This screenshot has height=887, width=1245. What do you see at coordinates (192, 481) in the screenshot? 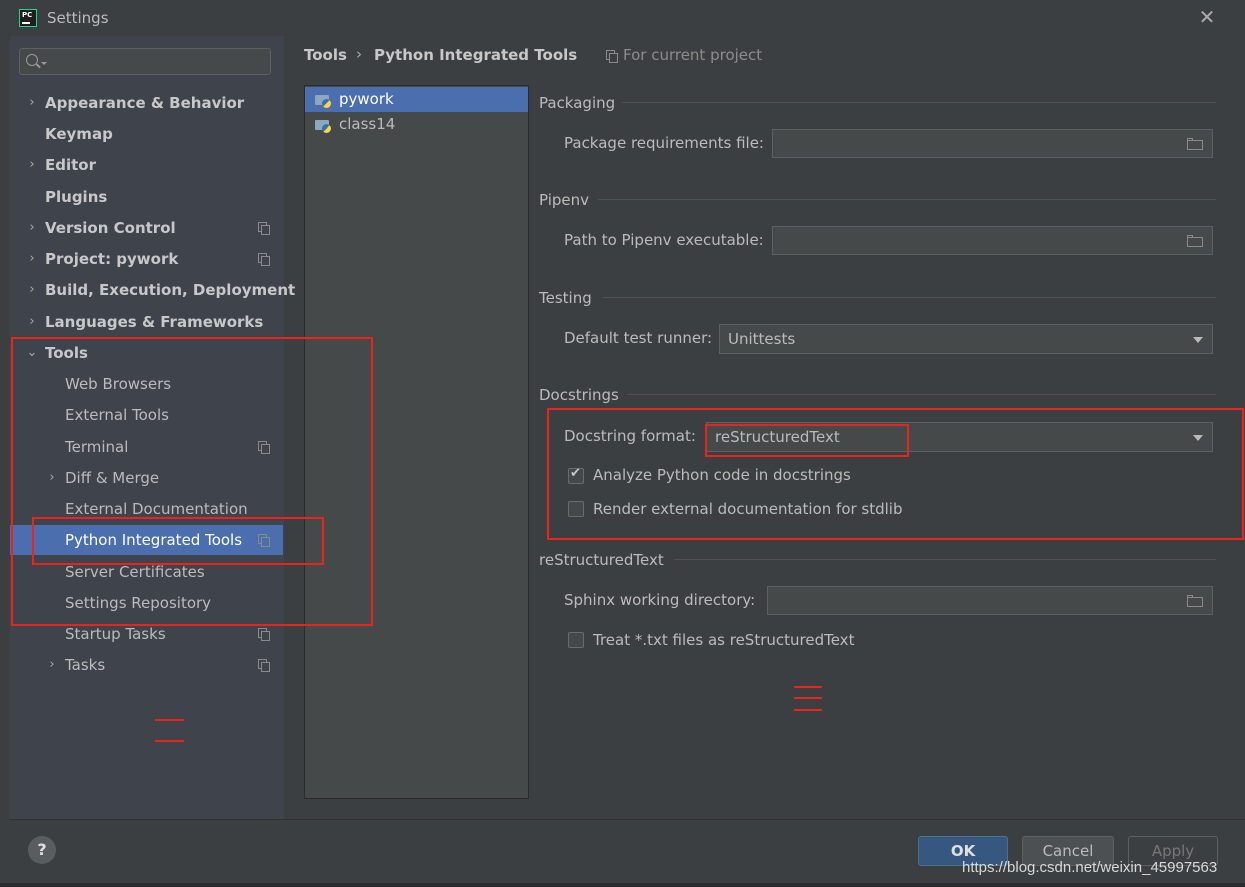
I see `annotation-box-tools` at bounding box center [192, 481].